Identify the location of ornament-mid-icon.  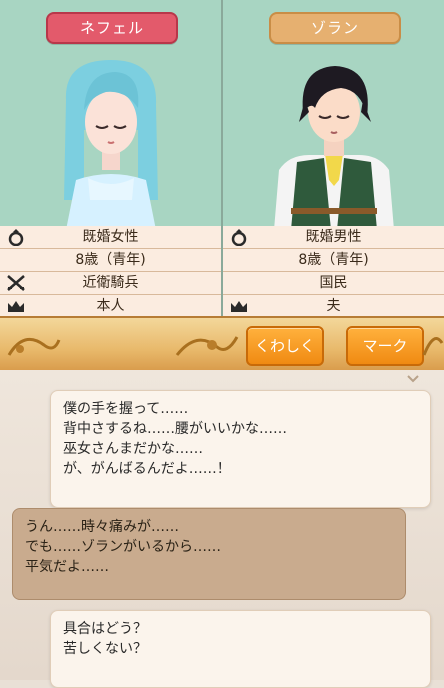
(207, 346).